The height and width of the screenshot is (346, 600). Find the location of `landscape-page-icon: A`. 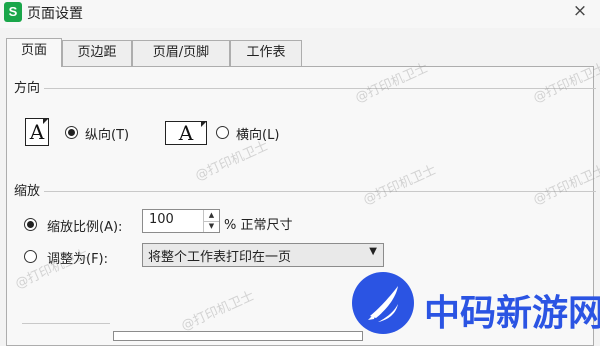

landscape-page-icon: A is located at coordinates (186, 133).